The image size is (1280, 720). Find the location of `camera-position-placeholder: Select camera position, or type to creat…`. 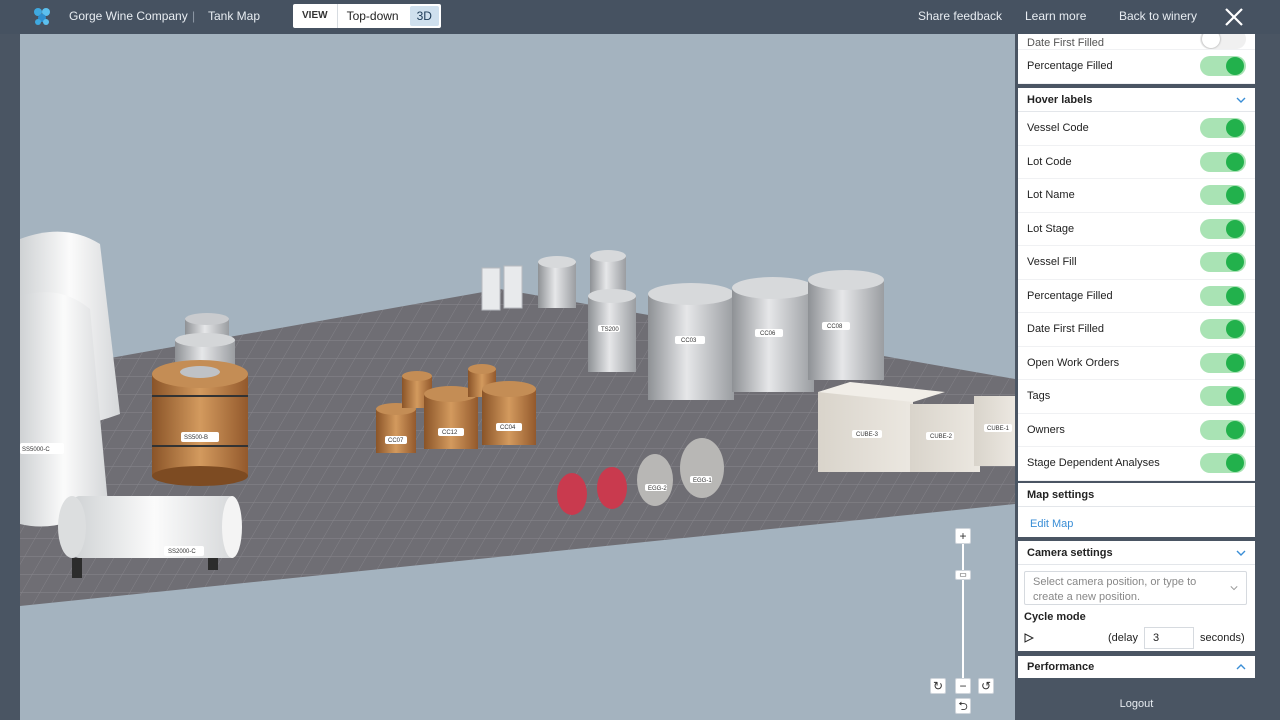

camera-position-placeholder: Select camera position, or type to creat… is located at coordinates (1115, 589).